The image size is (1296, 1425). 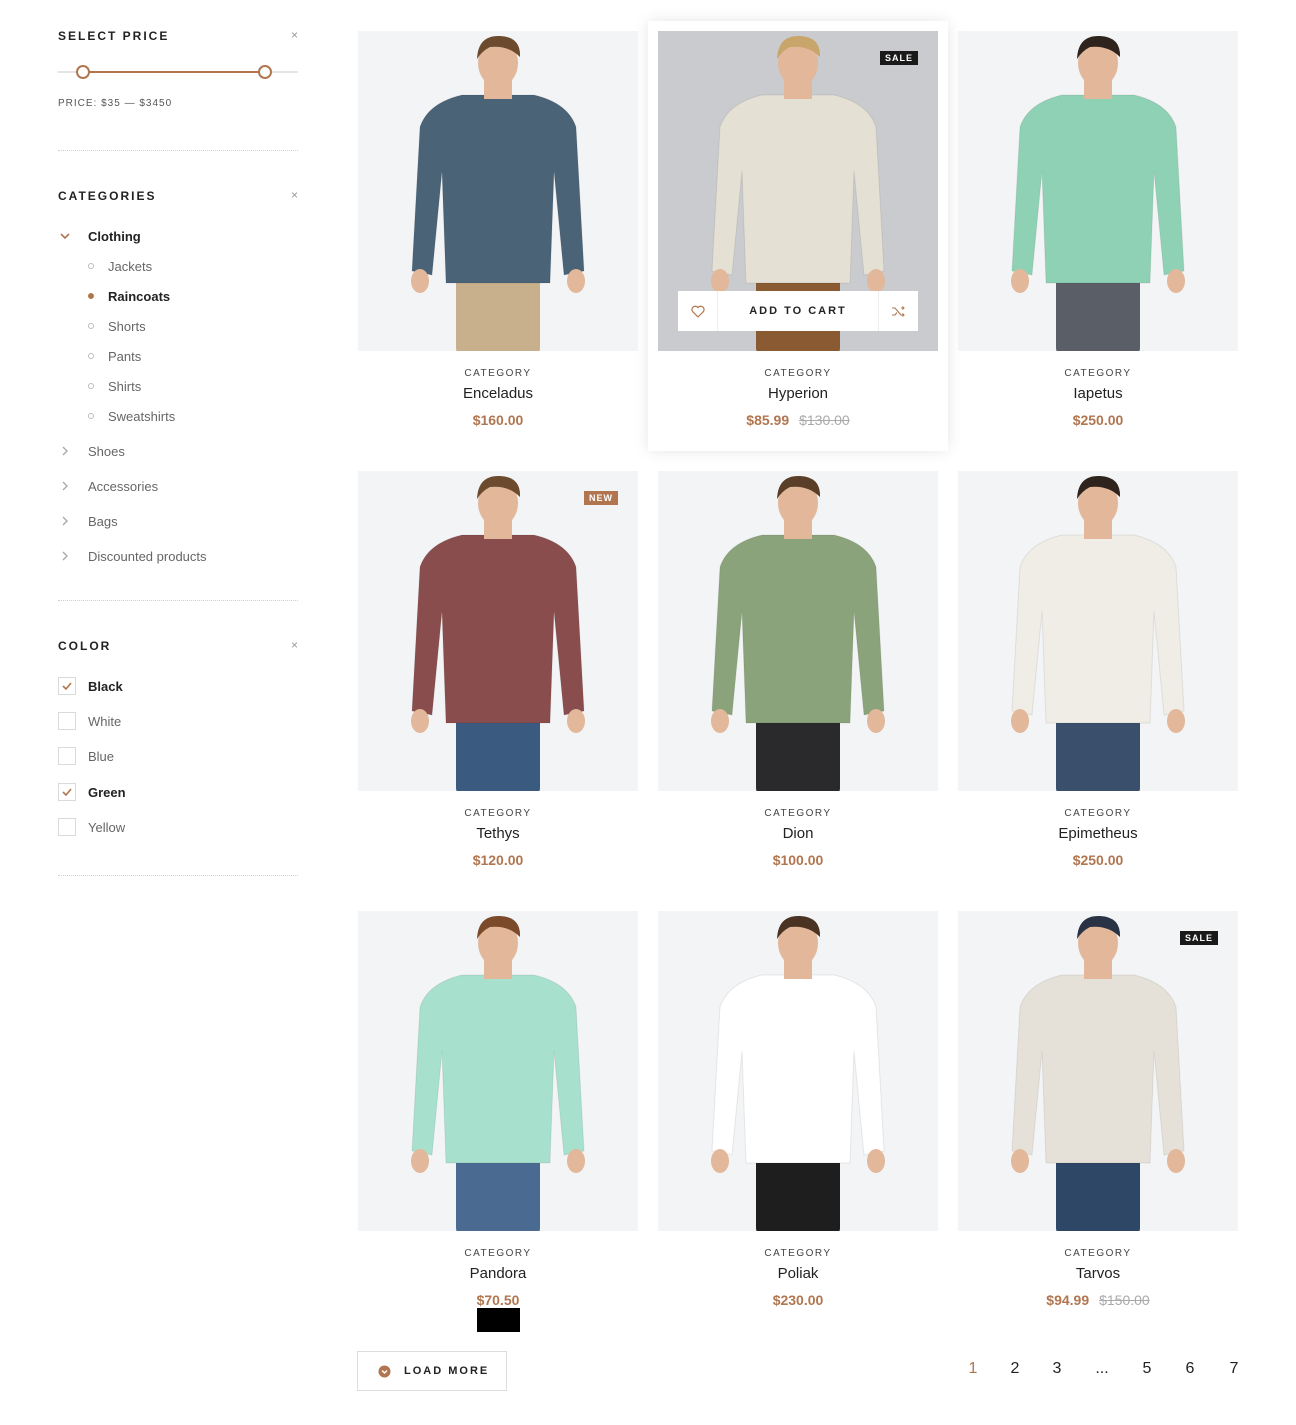 I want to click on shuffle-icon, so click(x=898, y=311).